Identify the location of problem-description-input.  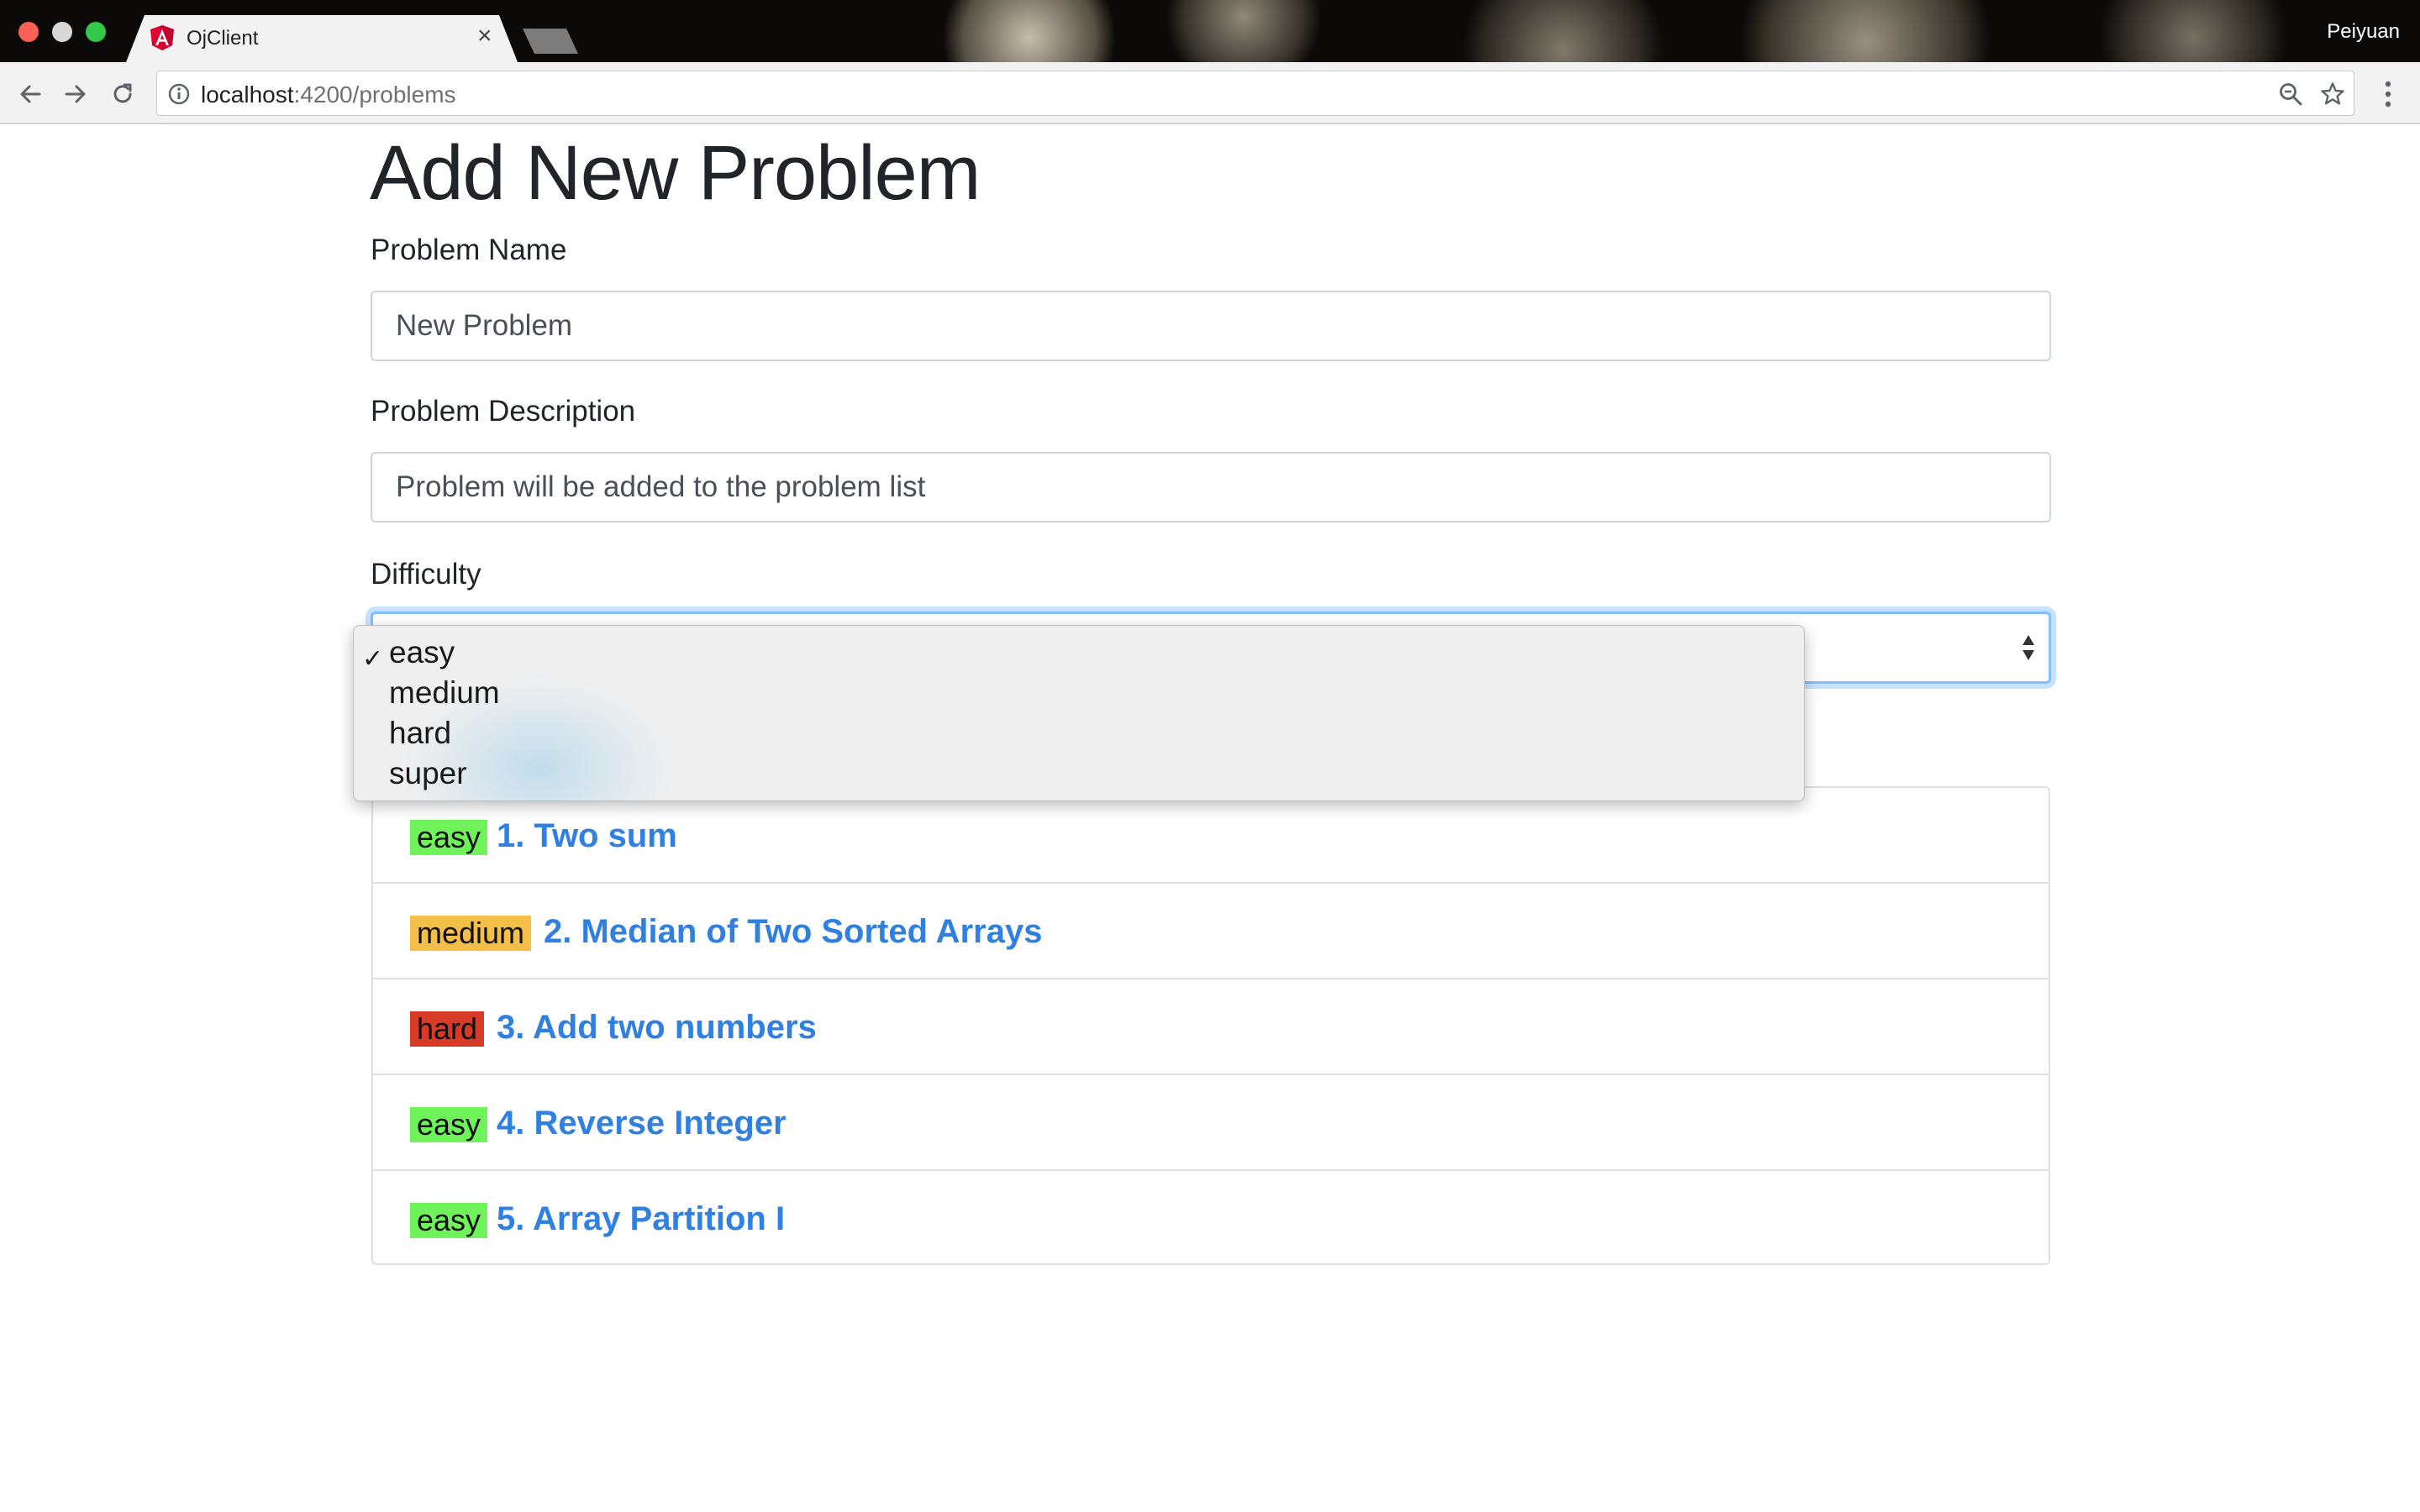
(1211, 487).